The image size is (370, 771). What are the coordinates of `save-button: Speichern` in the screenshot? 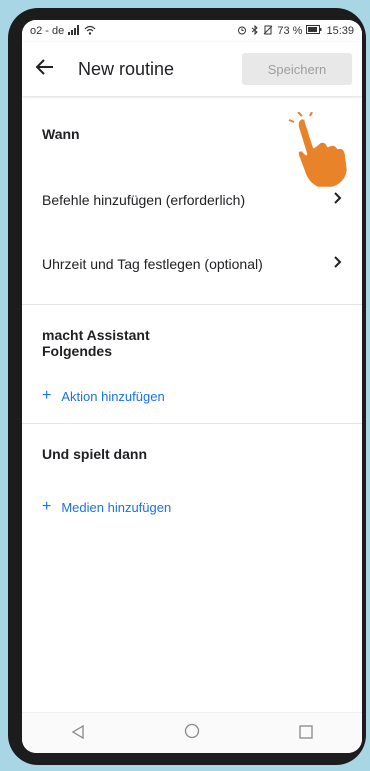 It's located at (297, 69).